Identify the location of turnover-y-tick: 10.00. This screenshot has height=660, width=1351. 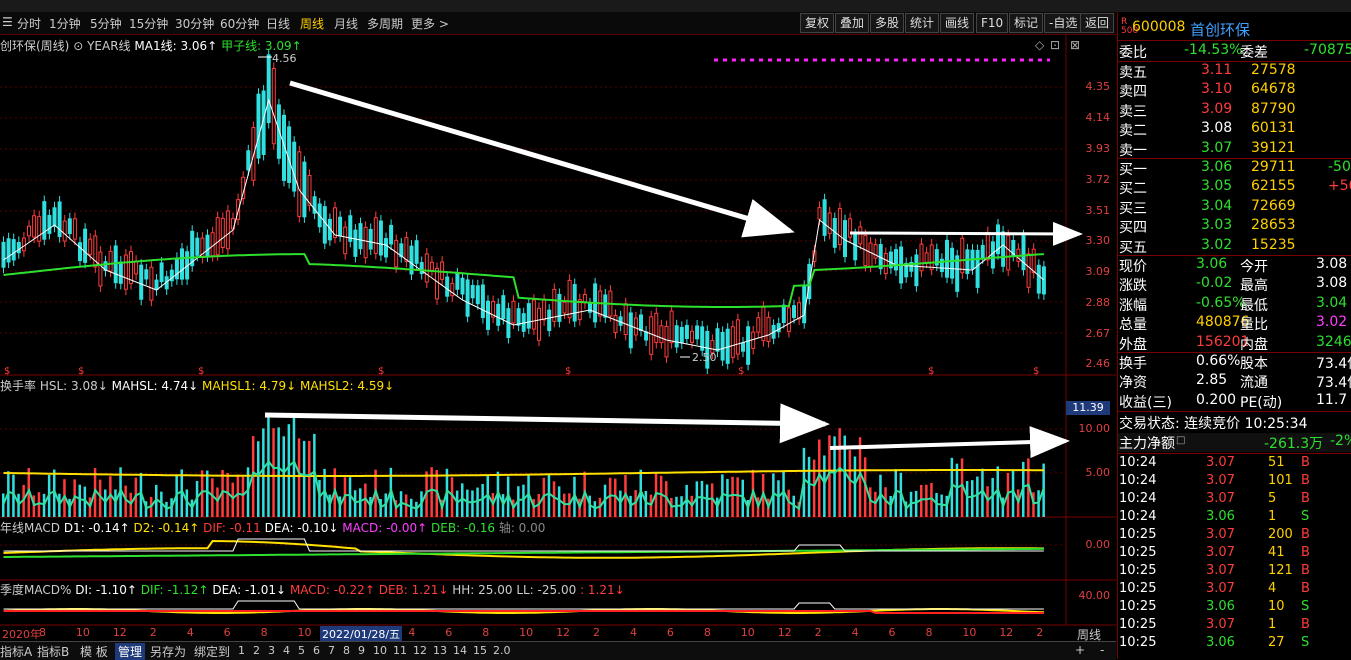
(1094, 428).